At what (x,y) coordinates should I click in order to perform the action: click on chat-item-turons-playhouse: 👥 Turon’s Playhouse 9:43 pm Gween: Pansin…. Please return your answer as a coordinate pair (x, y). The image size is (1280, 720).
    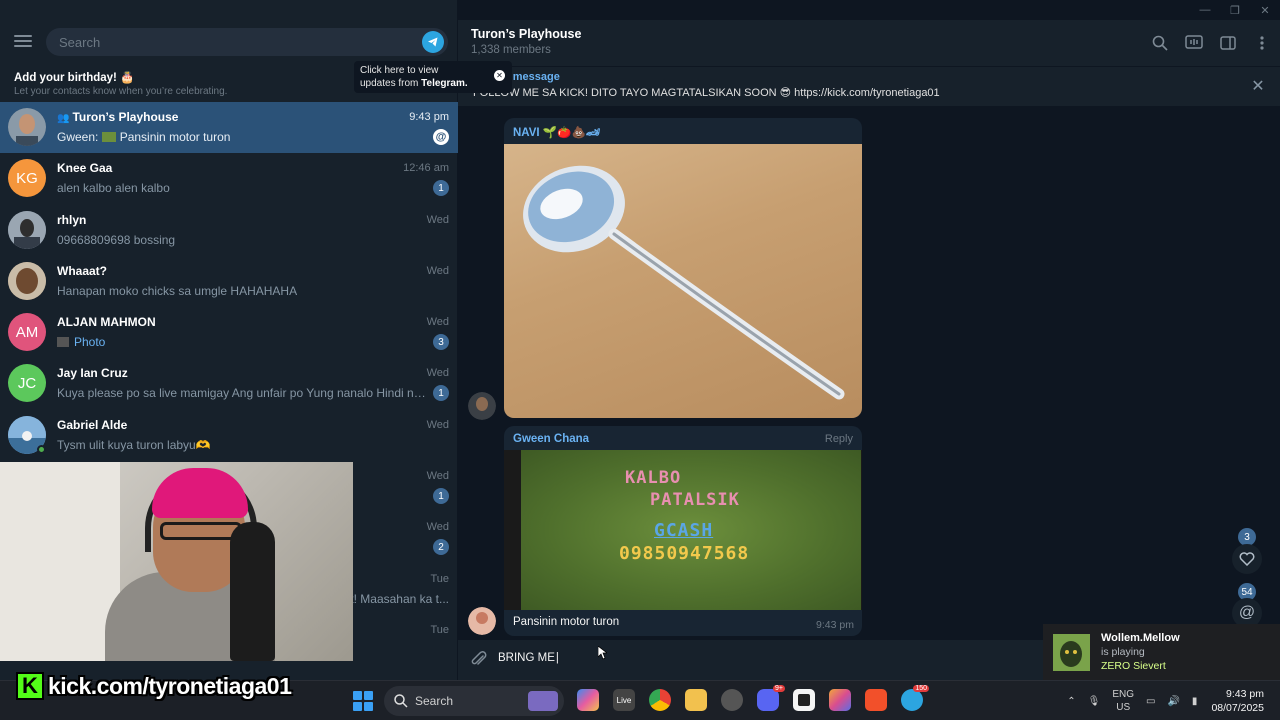
    Looking at the image, I should click on (229, 128).